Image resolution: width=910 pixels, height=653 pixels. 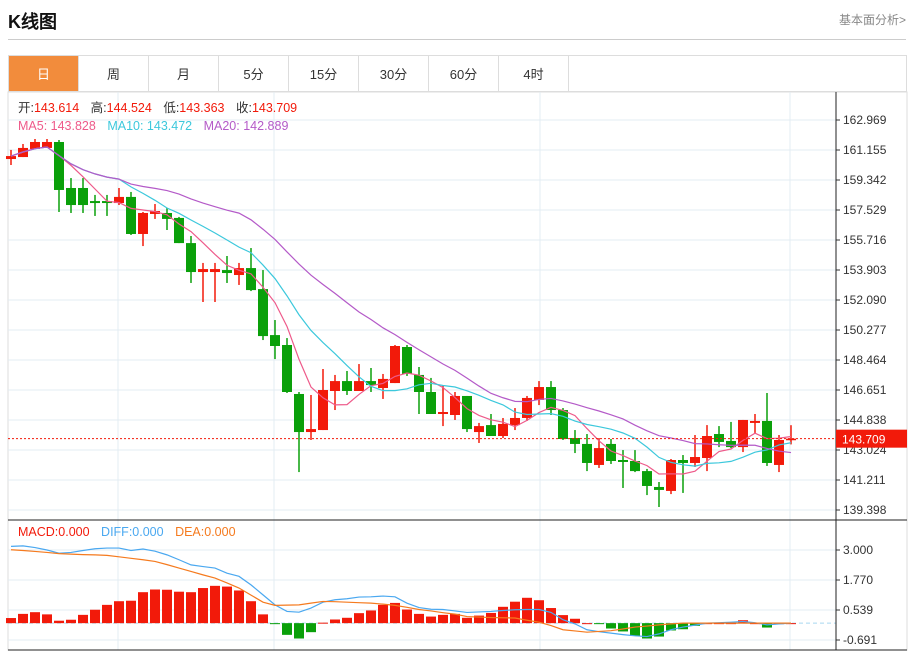 I want to click on price-tick-label: 159.342, so click(x=865, y=180).